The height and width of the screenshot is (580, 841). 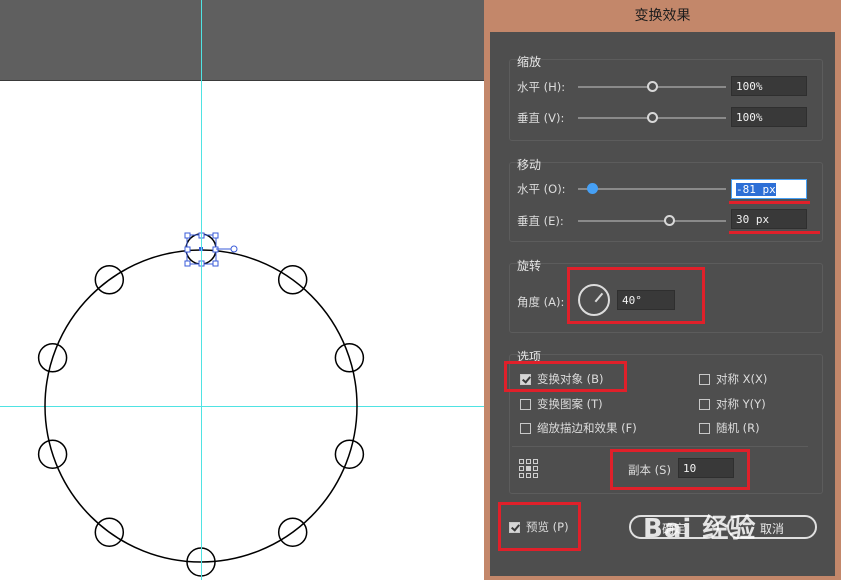 I want to click on reflect-x-checkbox, so click(x=704, y=379).